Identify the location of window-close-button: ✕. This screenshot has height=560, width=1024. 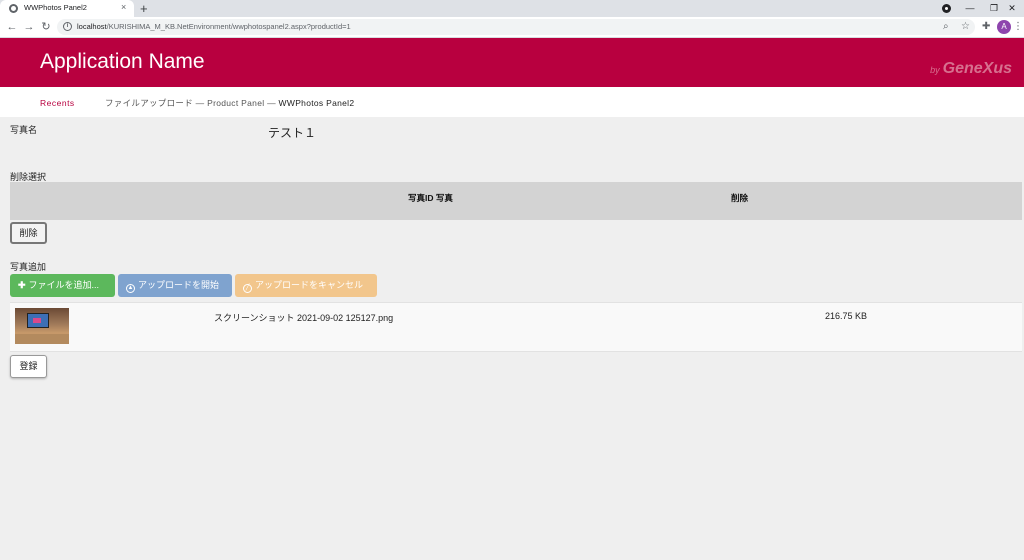
(1012, 8).